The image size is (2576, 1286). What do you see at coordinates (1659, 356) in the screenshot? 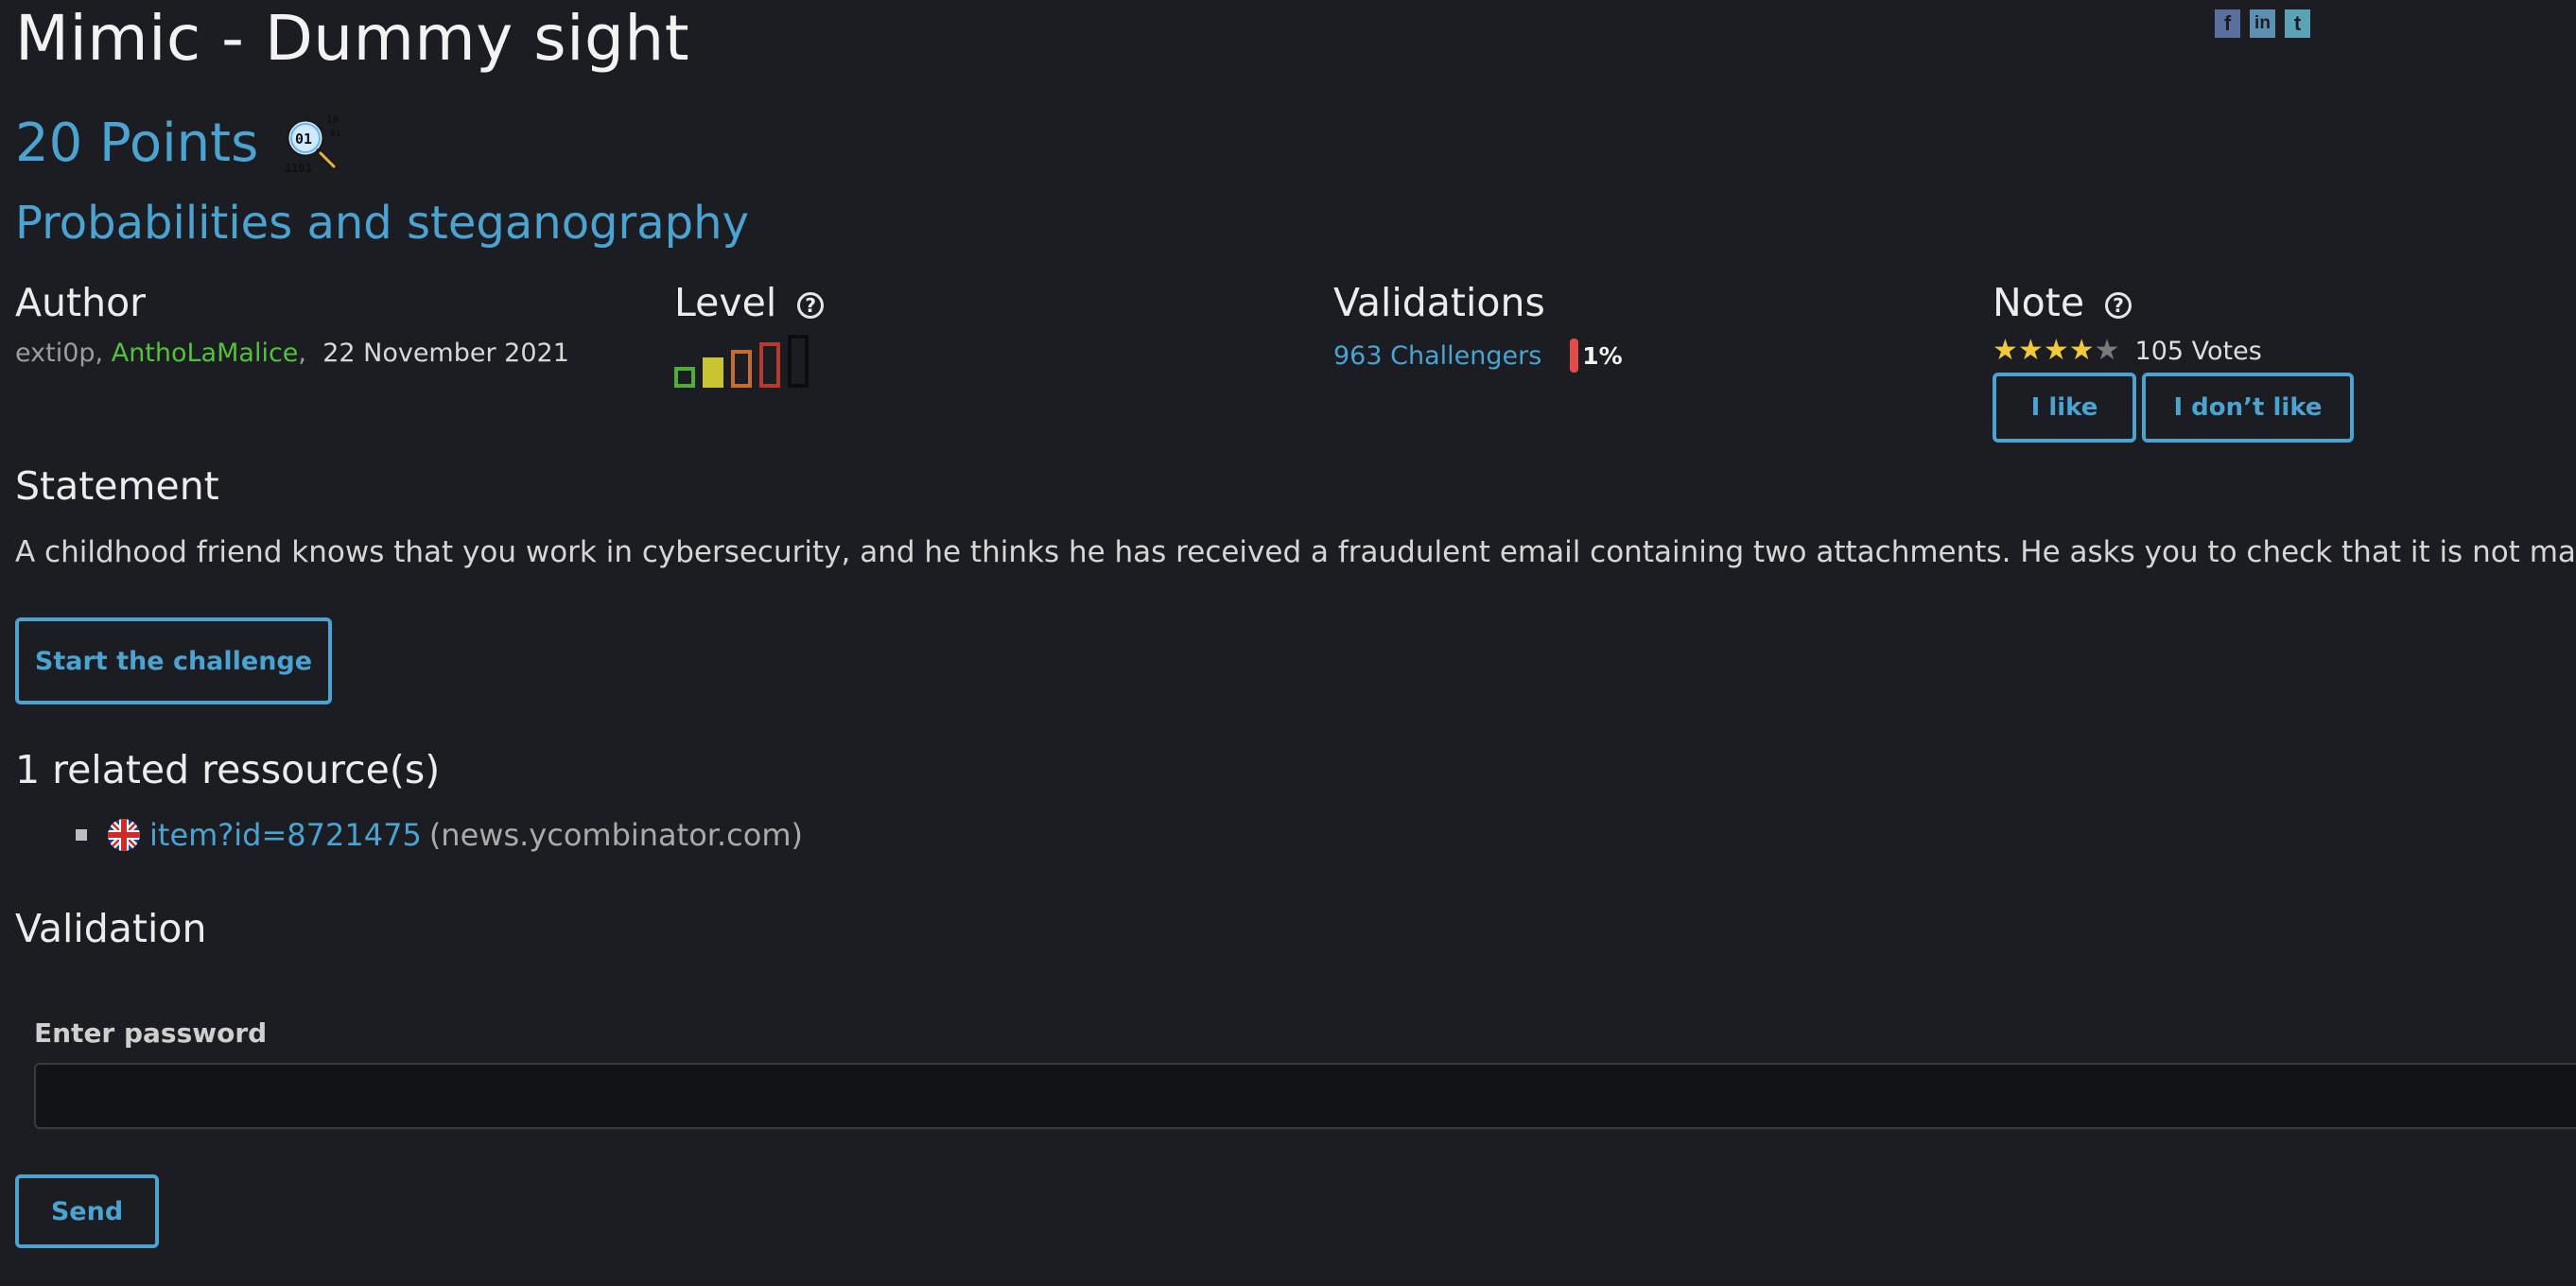
I see `validations-line: 963 Challengers 1%` at bounding box center [1659, 356].